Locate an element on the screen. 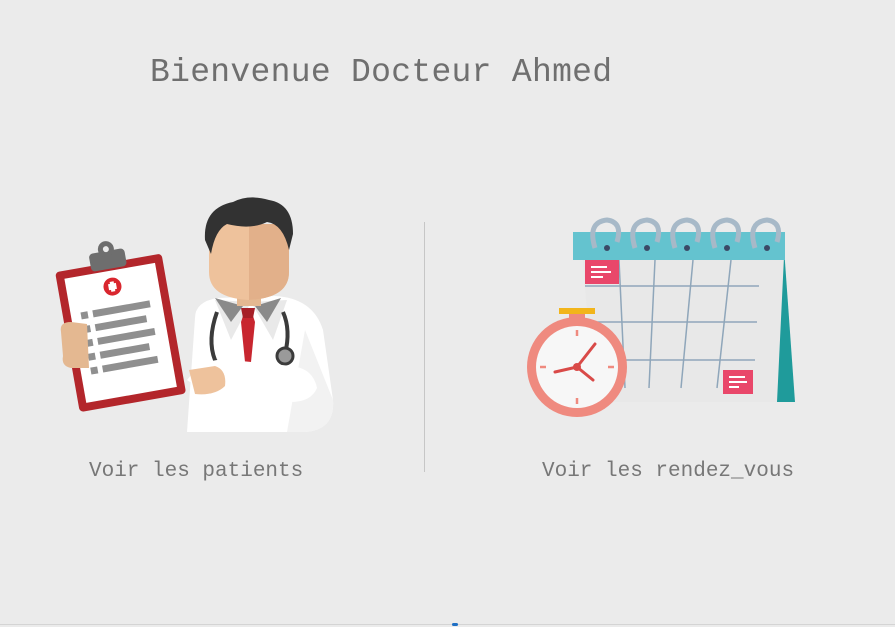 The image size is (895, 627). view-appointments-label: Voir les rendez_vous is located at coordinates (668, 471).